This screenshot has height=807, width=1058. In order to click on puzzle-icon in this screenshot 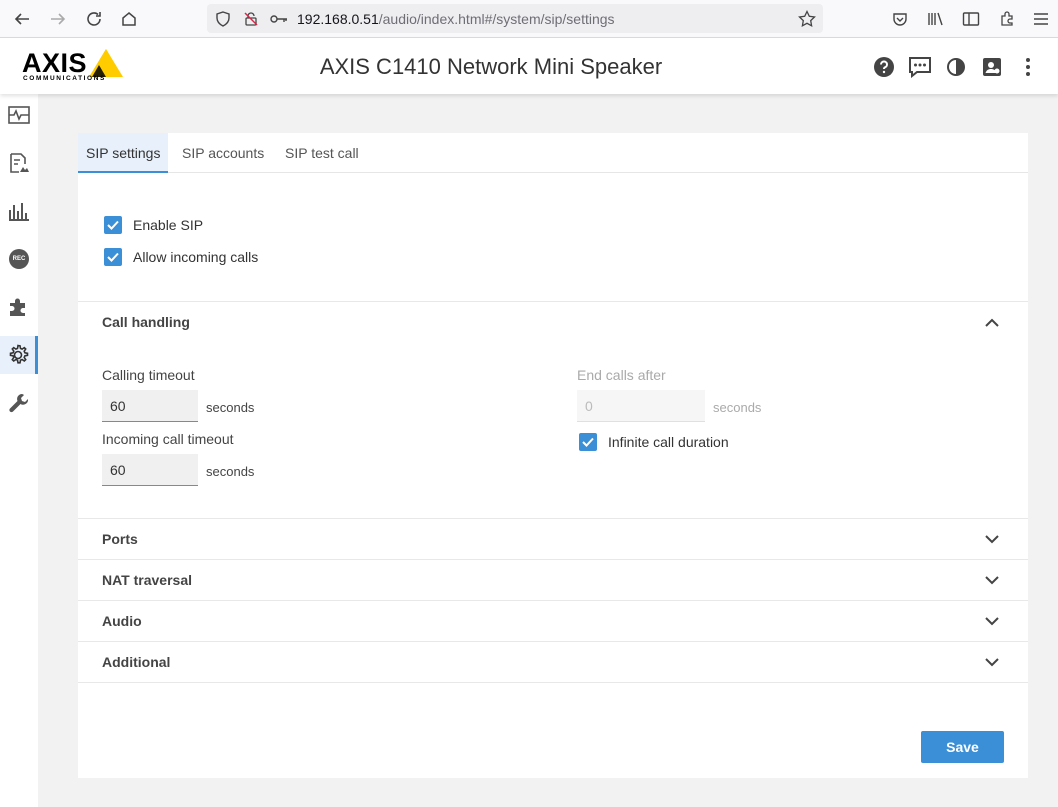, I will do `click(17, 307)`.